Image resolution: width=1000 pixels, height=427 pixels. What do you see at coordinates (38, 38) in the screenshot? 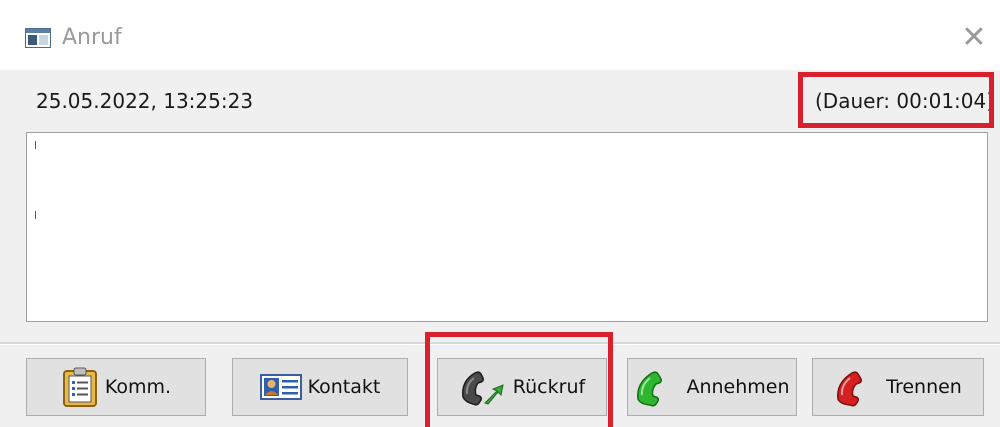
I see `app-window-icon` at bounding box center [38, 38].